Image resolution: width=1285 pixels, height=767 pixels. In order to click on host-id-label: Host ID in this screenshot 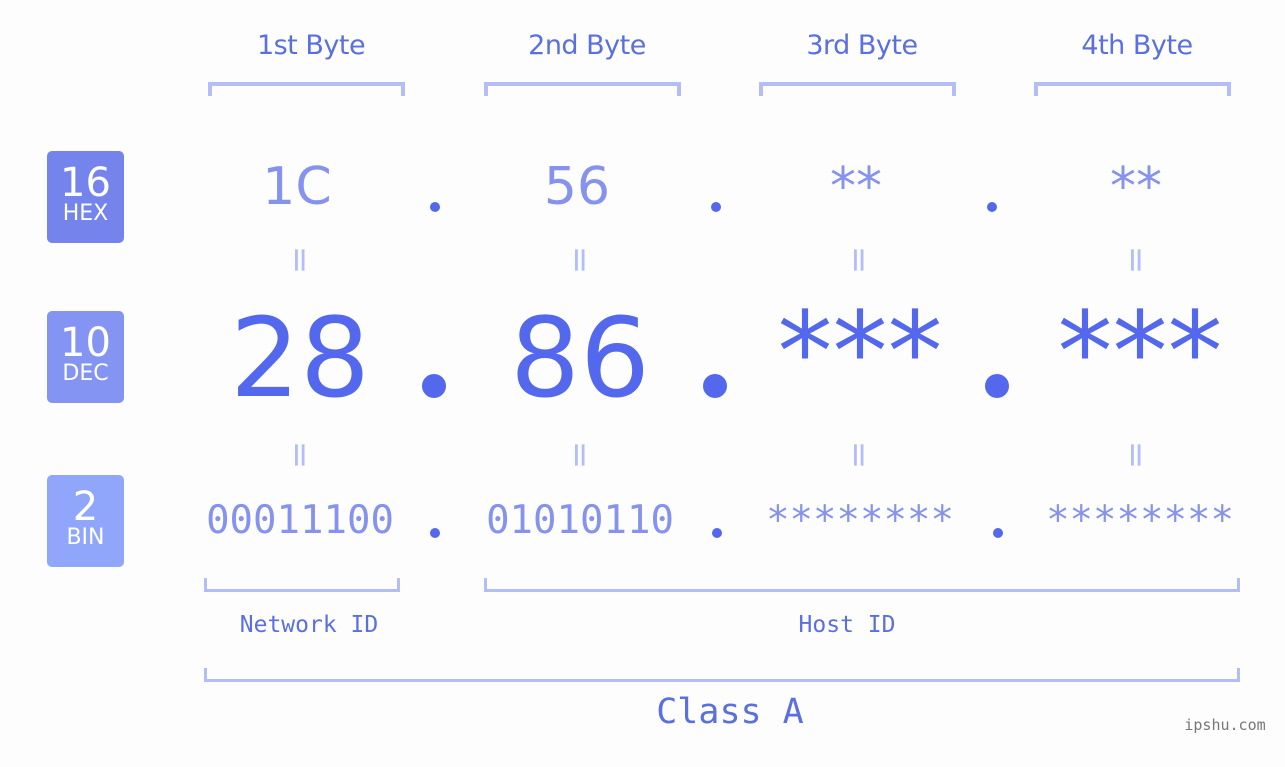, I will do `click(847, 625)`.